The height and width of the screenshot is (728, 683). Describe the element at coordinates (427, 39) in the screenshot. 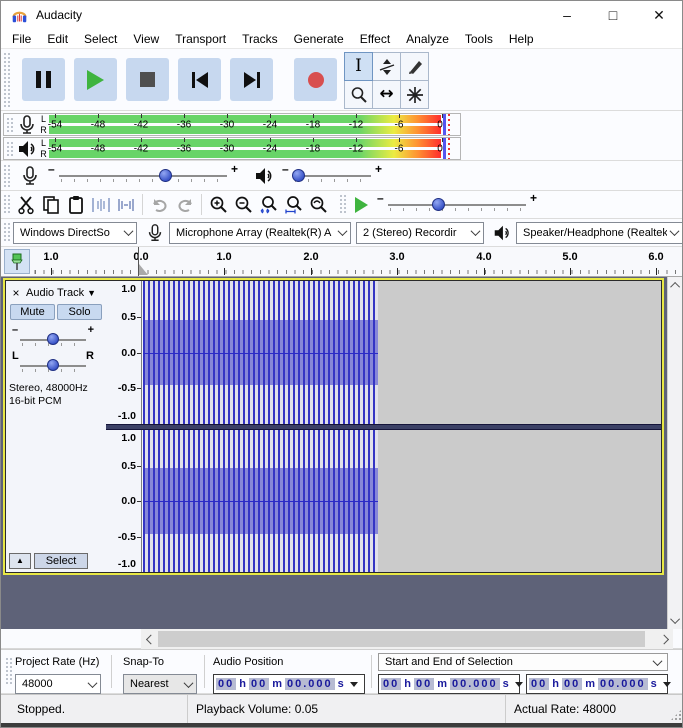

I see `menu-analyze: Analyze` at that location.